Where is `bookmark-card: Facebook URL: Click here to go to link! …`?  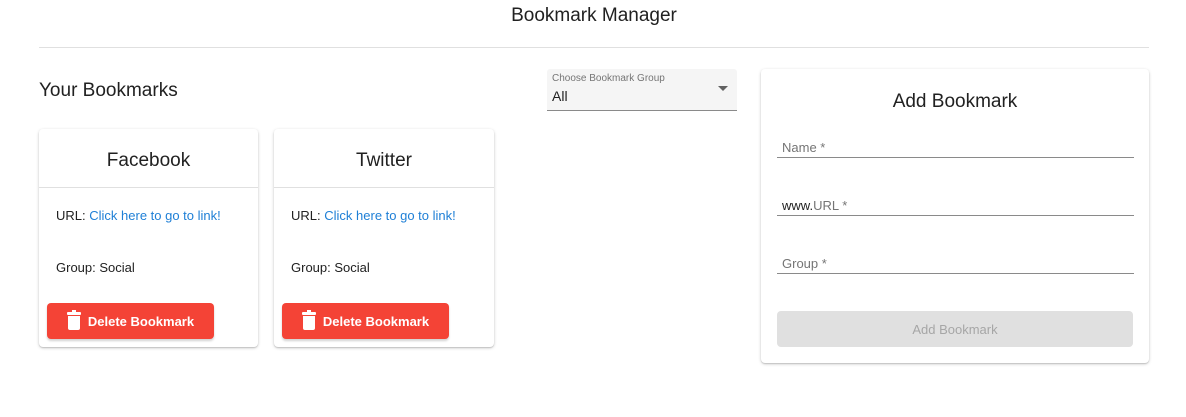
bookmark-card: Facebook URL: Click here to go to link! … is located at coordinates (148, 238).